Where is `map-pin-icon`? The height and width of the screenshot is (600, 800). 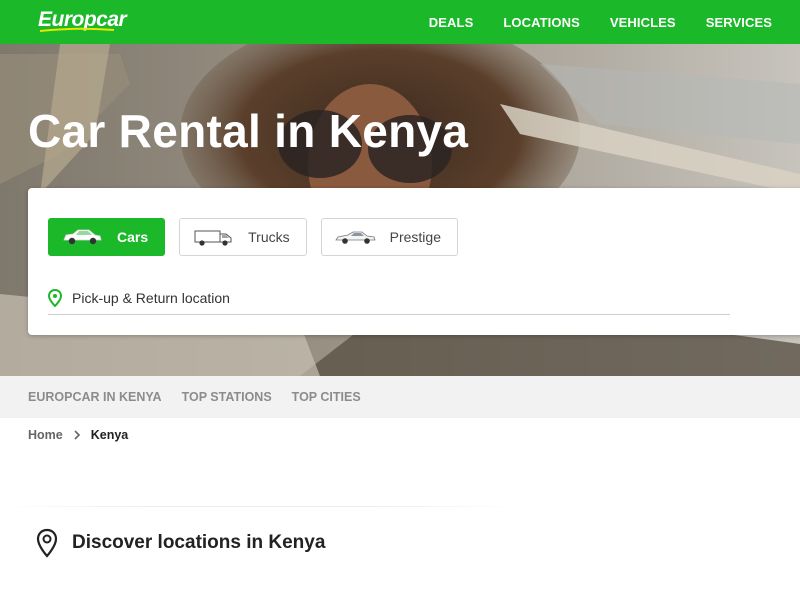 map-pin-icon is located at coordinates (47, 543).